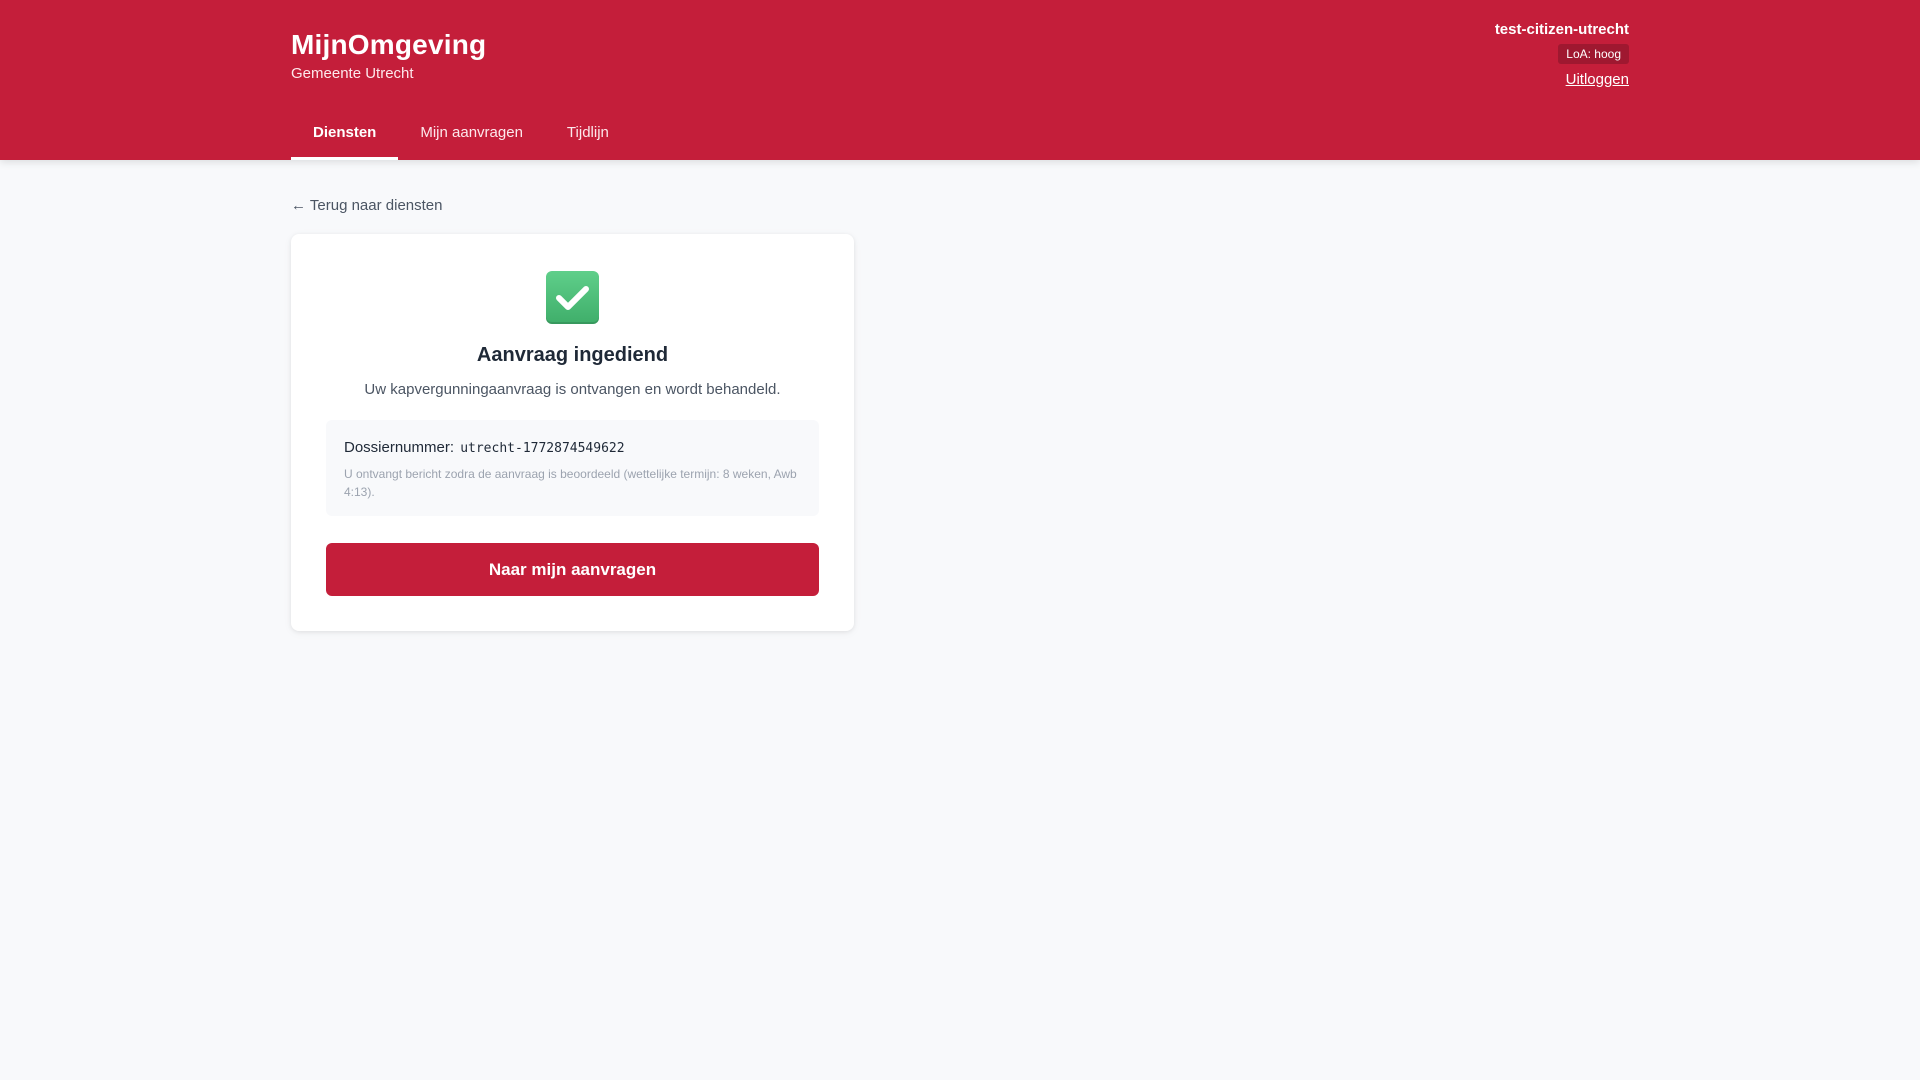 This screenshot has width=1920, height=1080. What do you see at coordinates (1561, 29) in the screenshot?
I see `user-name: test-citizen-utrecht` at bounding box center [1561, 29].